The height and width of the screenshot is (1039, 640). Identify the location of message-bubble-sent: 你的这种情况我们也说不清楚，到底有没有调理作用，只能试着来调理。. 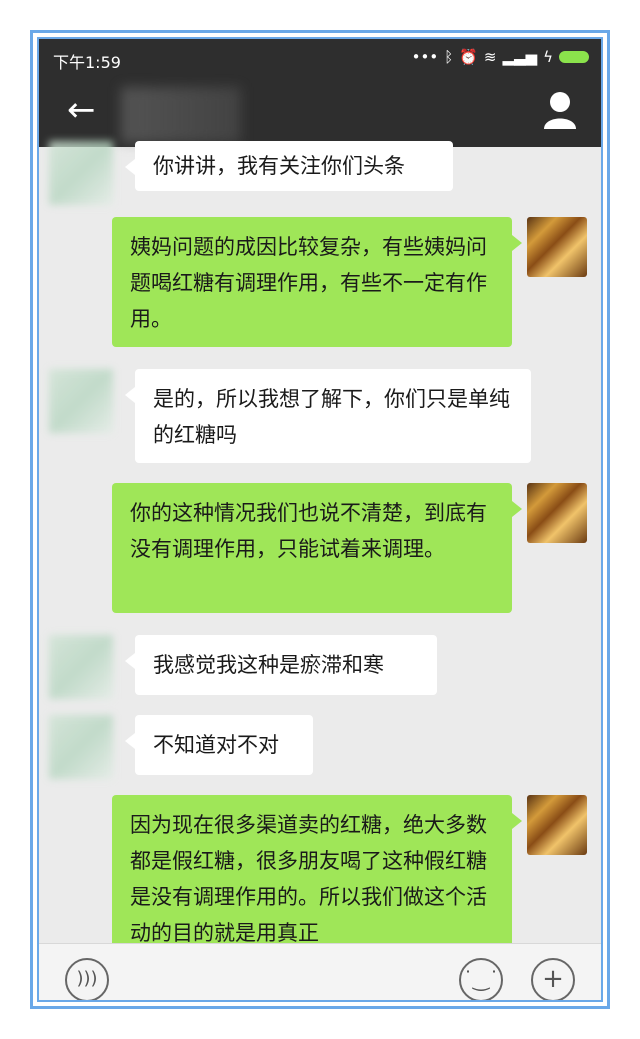
(317, 548).